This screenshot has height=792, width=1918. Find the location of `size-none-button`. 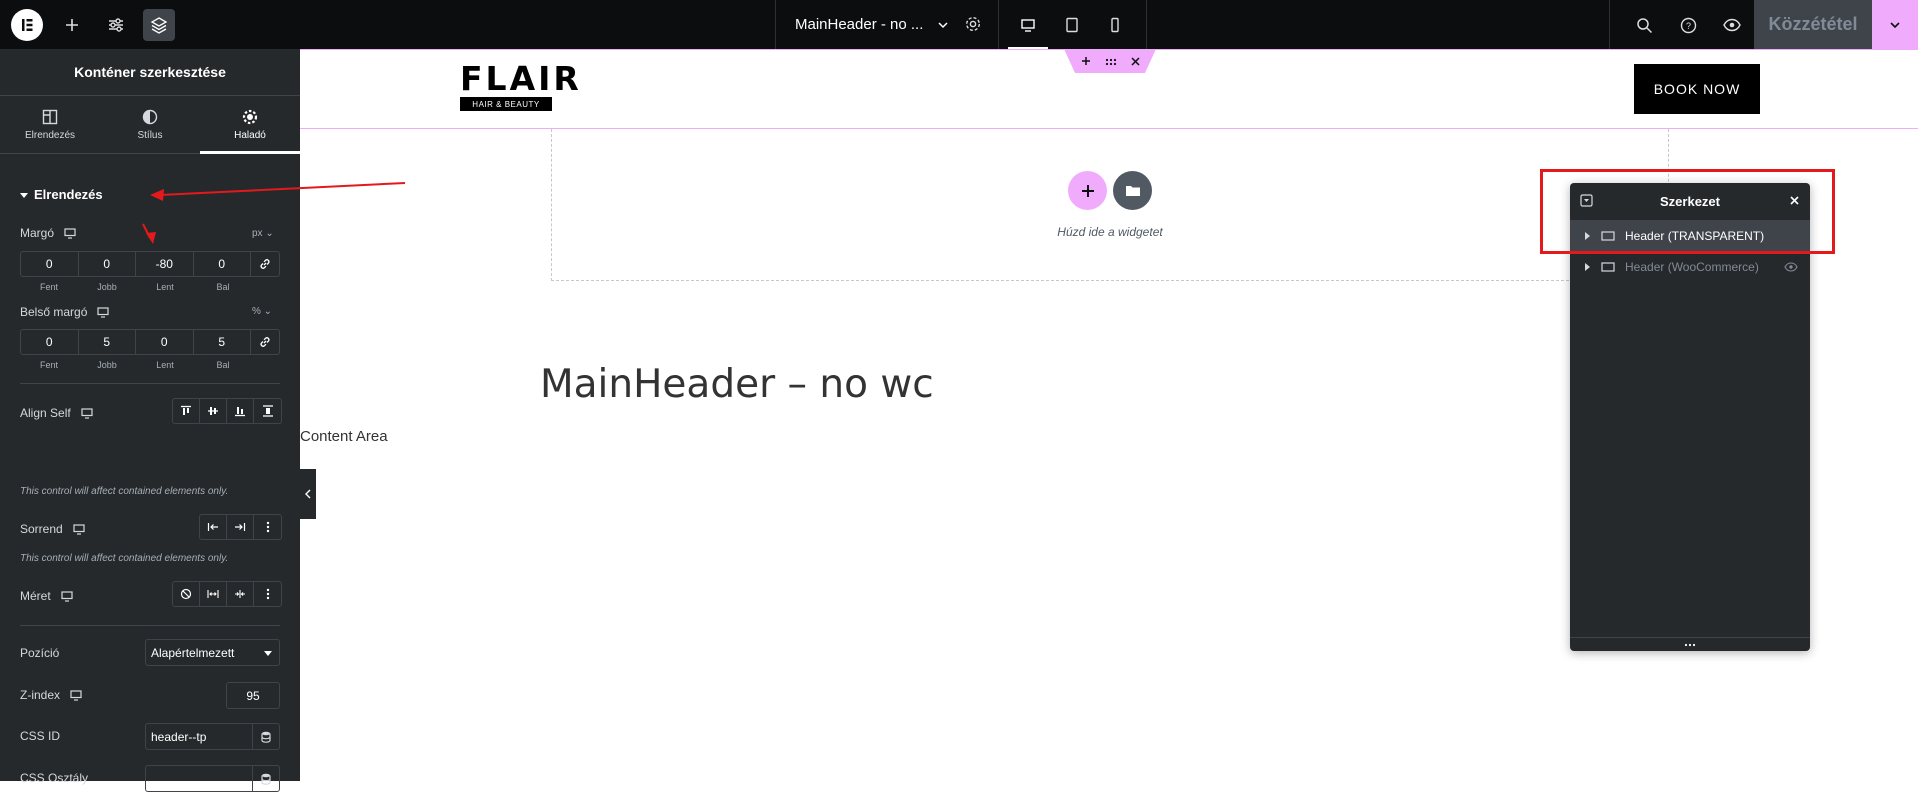

size-none-button is located at coordinates (186, 594).